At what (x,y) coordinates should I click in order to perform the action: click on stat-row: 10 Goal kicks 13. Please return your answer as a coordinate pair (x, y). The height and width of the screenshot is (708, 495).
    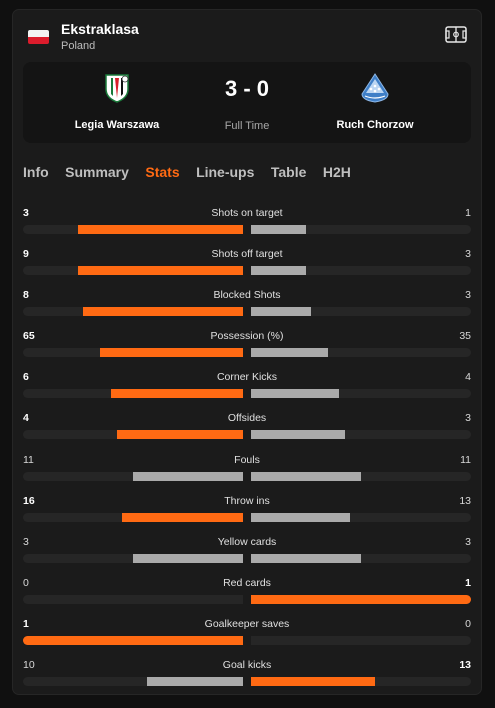
    Looking at the image, I should click on (247, 679).